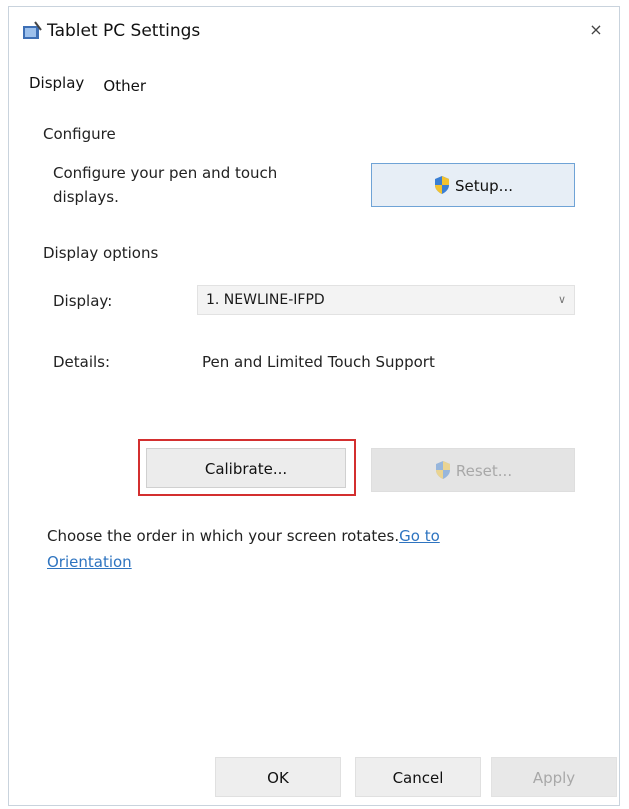 This screenshot has width=629, height=809. Describe the element at coordinates (596, 30) in the screenshot. I see `close-button: ×` at that location.